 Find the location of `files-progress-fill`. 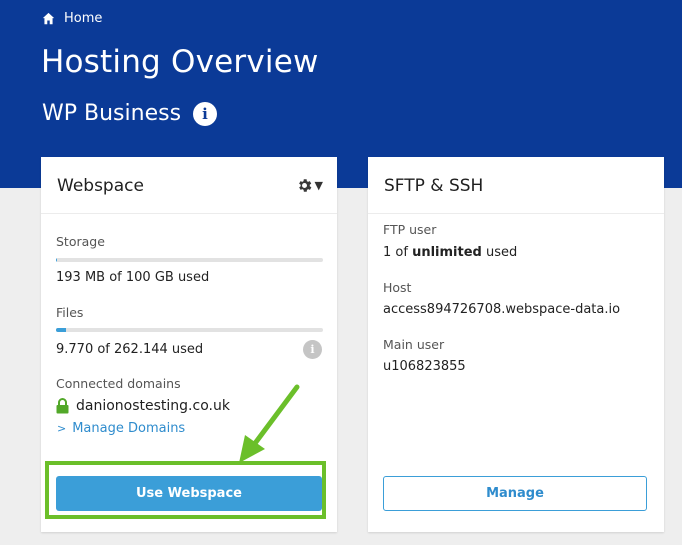

files-progress-fill is located at coordinates (61, 330).